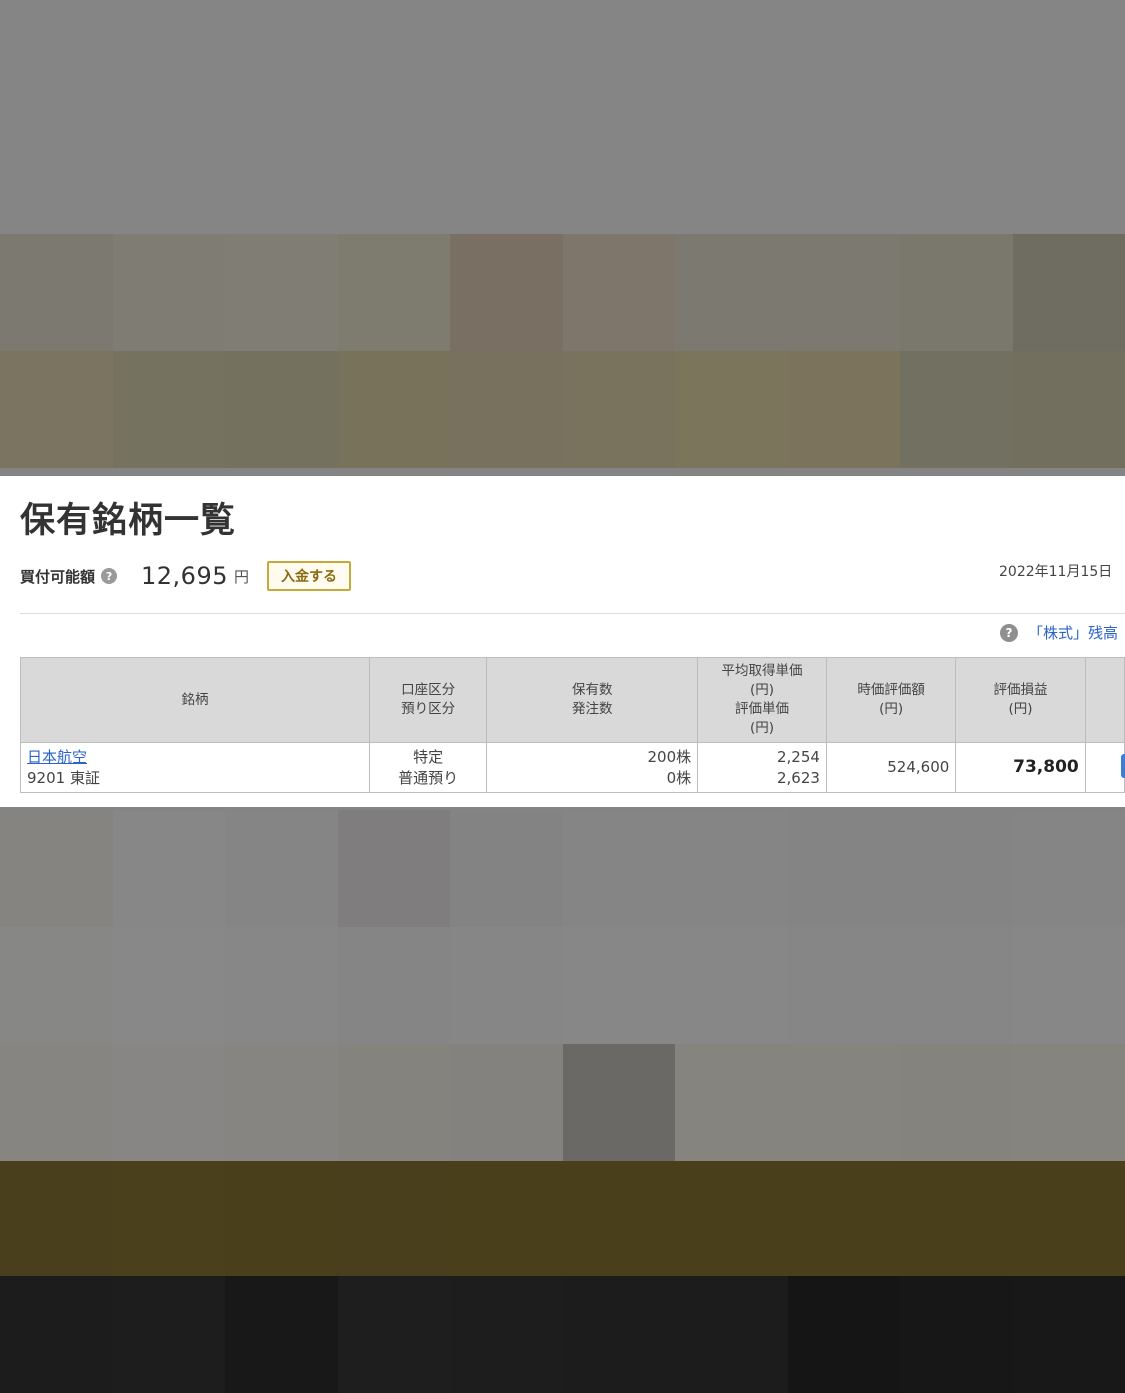 This screenshot has width=1125, height=1393. What do you see at coordinates (1009, 632) in the screenshot?
I see `help-icon: ?` at bounding box center [1009, 632].